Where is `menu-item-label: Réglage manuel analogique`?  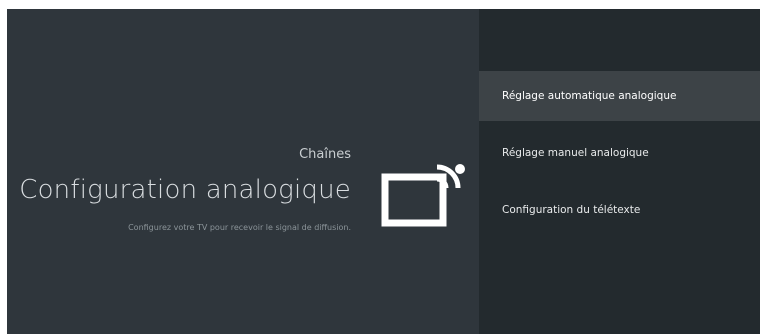 menu-item-label: Réglage manuel analogique is located at coordinates (575, 153).